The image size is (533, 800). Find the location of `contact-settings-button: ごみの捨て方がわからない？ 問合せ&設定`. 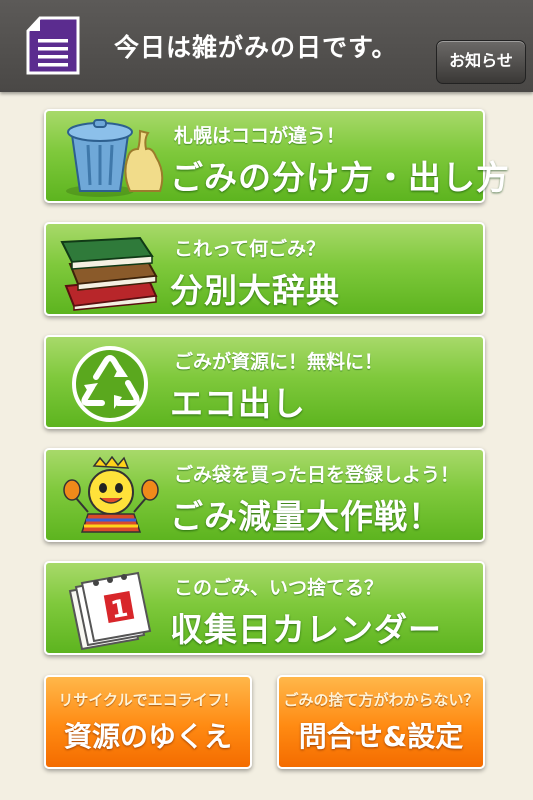

contact-settings-button: ごみの捨て方がわからない？ 問合せ&設定 is located at coordinates (381, 722).